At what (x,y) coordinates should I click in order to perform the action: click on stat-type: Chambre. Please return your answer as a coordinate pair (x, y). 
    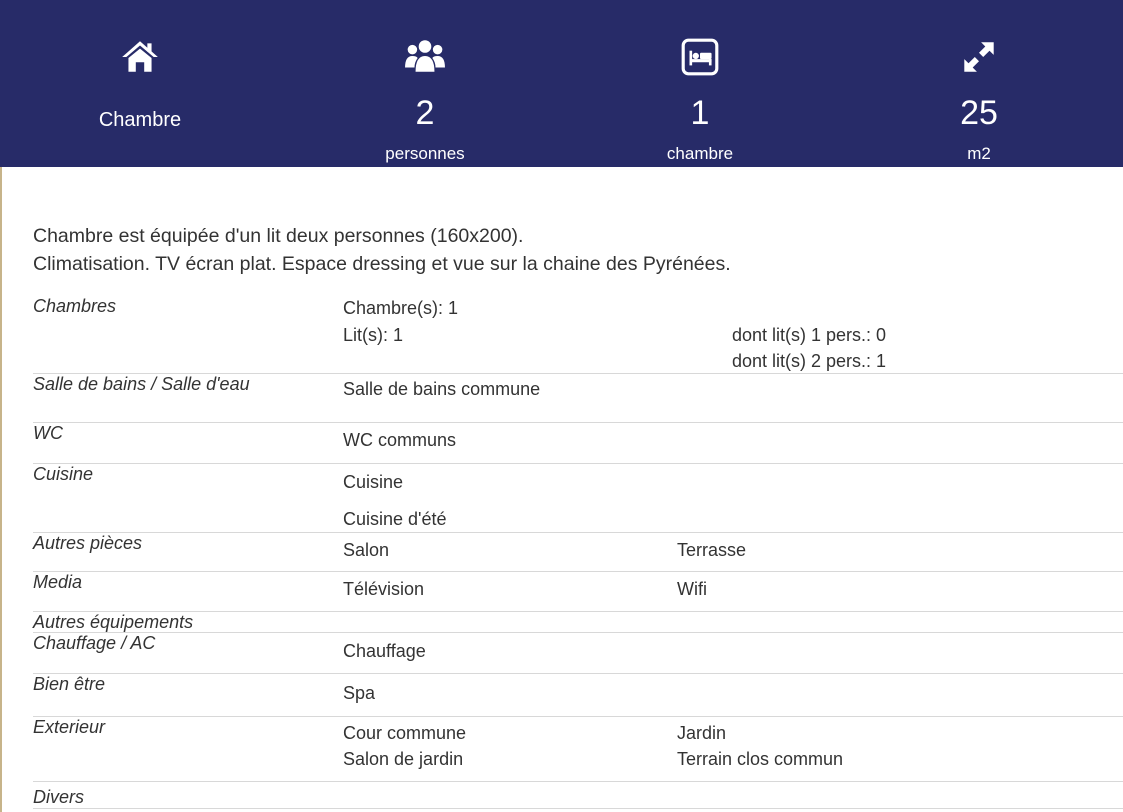
    Looking at the image, I should click on (140, 83).